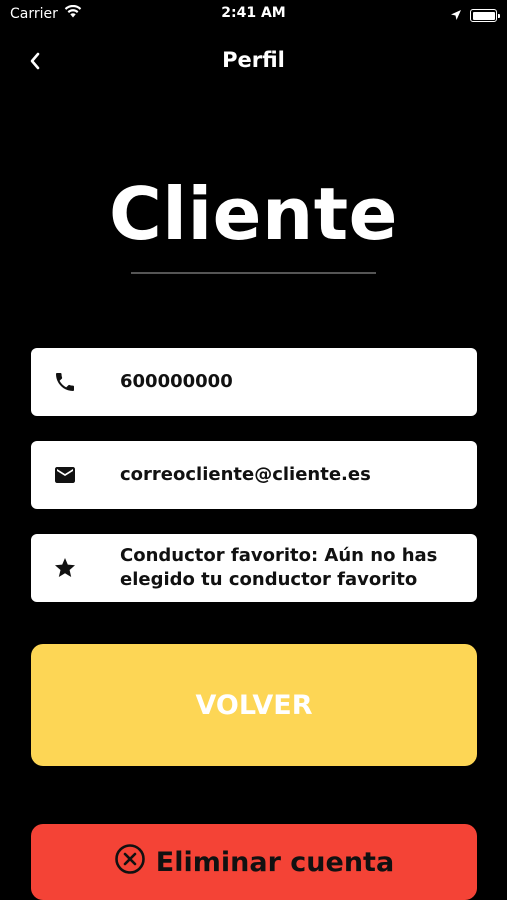 The width and height of the screenshot is (507, 900). What do you see at coordinates (253, 214) in the screenshot?
I see `profile-role-title: Cliente` at bounding box center [253, 214].